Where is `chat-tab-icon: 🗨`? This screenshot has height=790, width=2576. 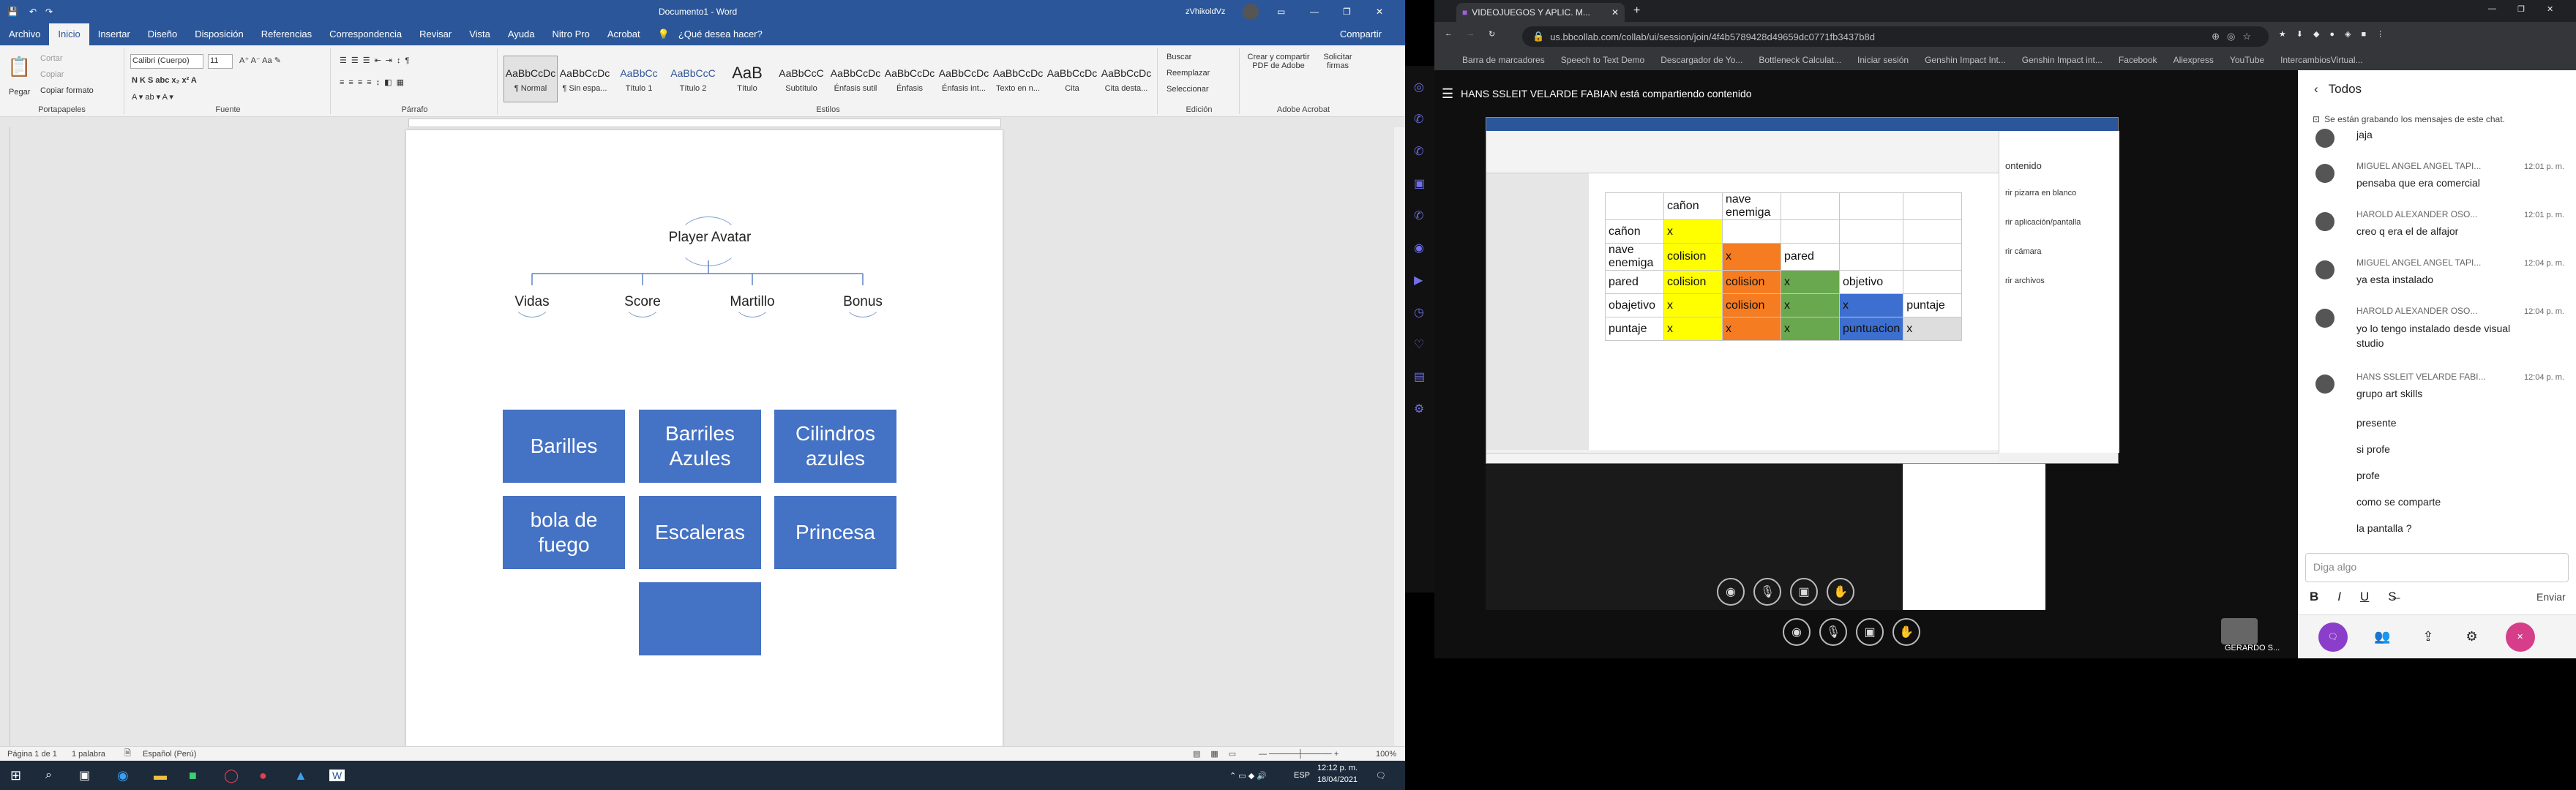 chat-tab-icon: 🗨 is located at coordinates (2333, 637).